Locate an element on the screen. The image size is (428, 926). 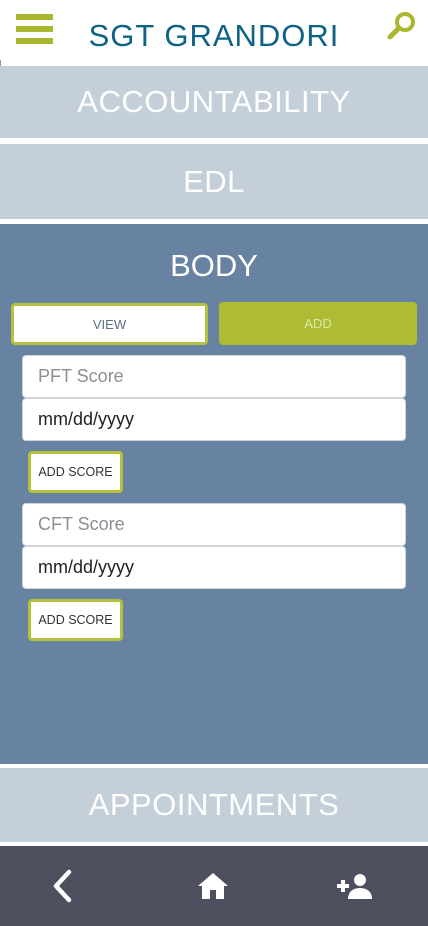
add-pft-score-button: ADD SCORE is located at coordinates (75, 472).